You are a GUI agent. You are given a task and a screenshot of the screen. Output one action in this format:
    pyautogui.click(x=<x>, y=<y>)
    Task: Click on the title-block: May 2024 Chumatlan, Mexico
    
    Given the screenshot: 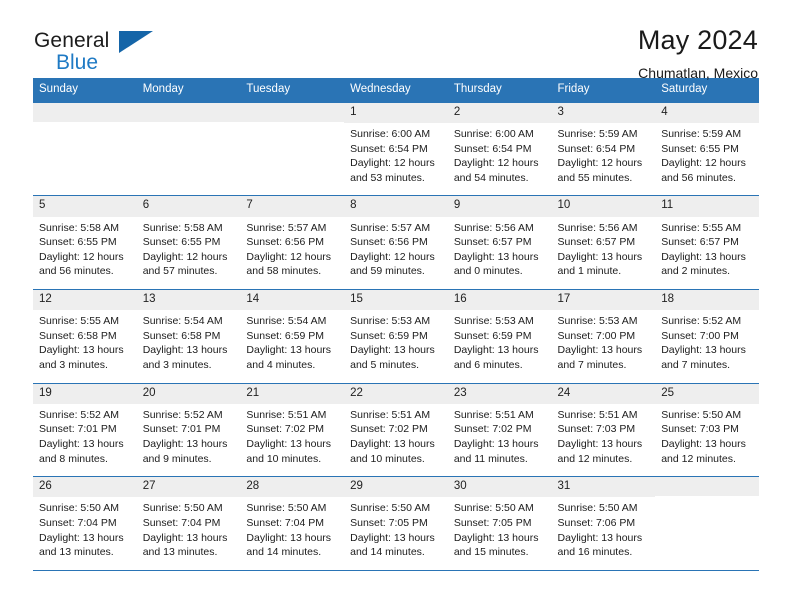 What is the action you would take?
    pyautogui.click(x=697, y=53)
    